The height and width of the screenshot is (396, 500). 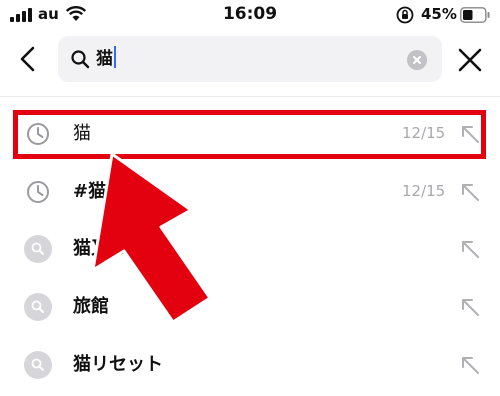 What do you see at coordinates (118, 364) in the screenshot?
I see `result-label: 猫リセット` at bounding box center [118, 364].